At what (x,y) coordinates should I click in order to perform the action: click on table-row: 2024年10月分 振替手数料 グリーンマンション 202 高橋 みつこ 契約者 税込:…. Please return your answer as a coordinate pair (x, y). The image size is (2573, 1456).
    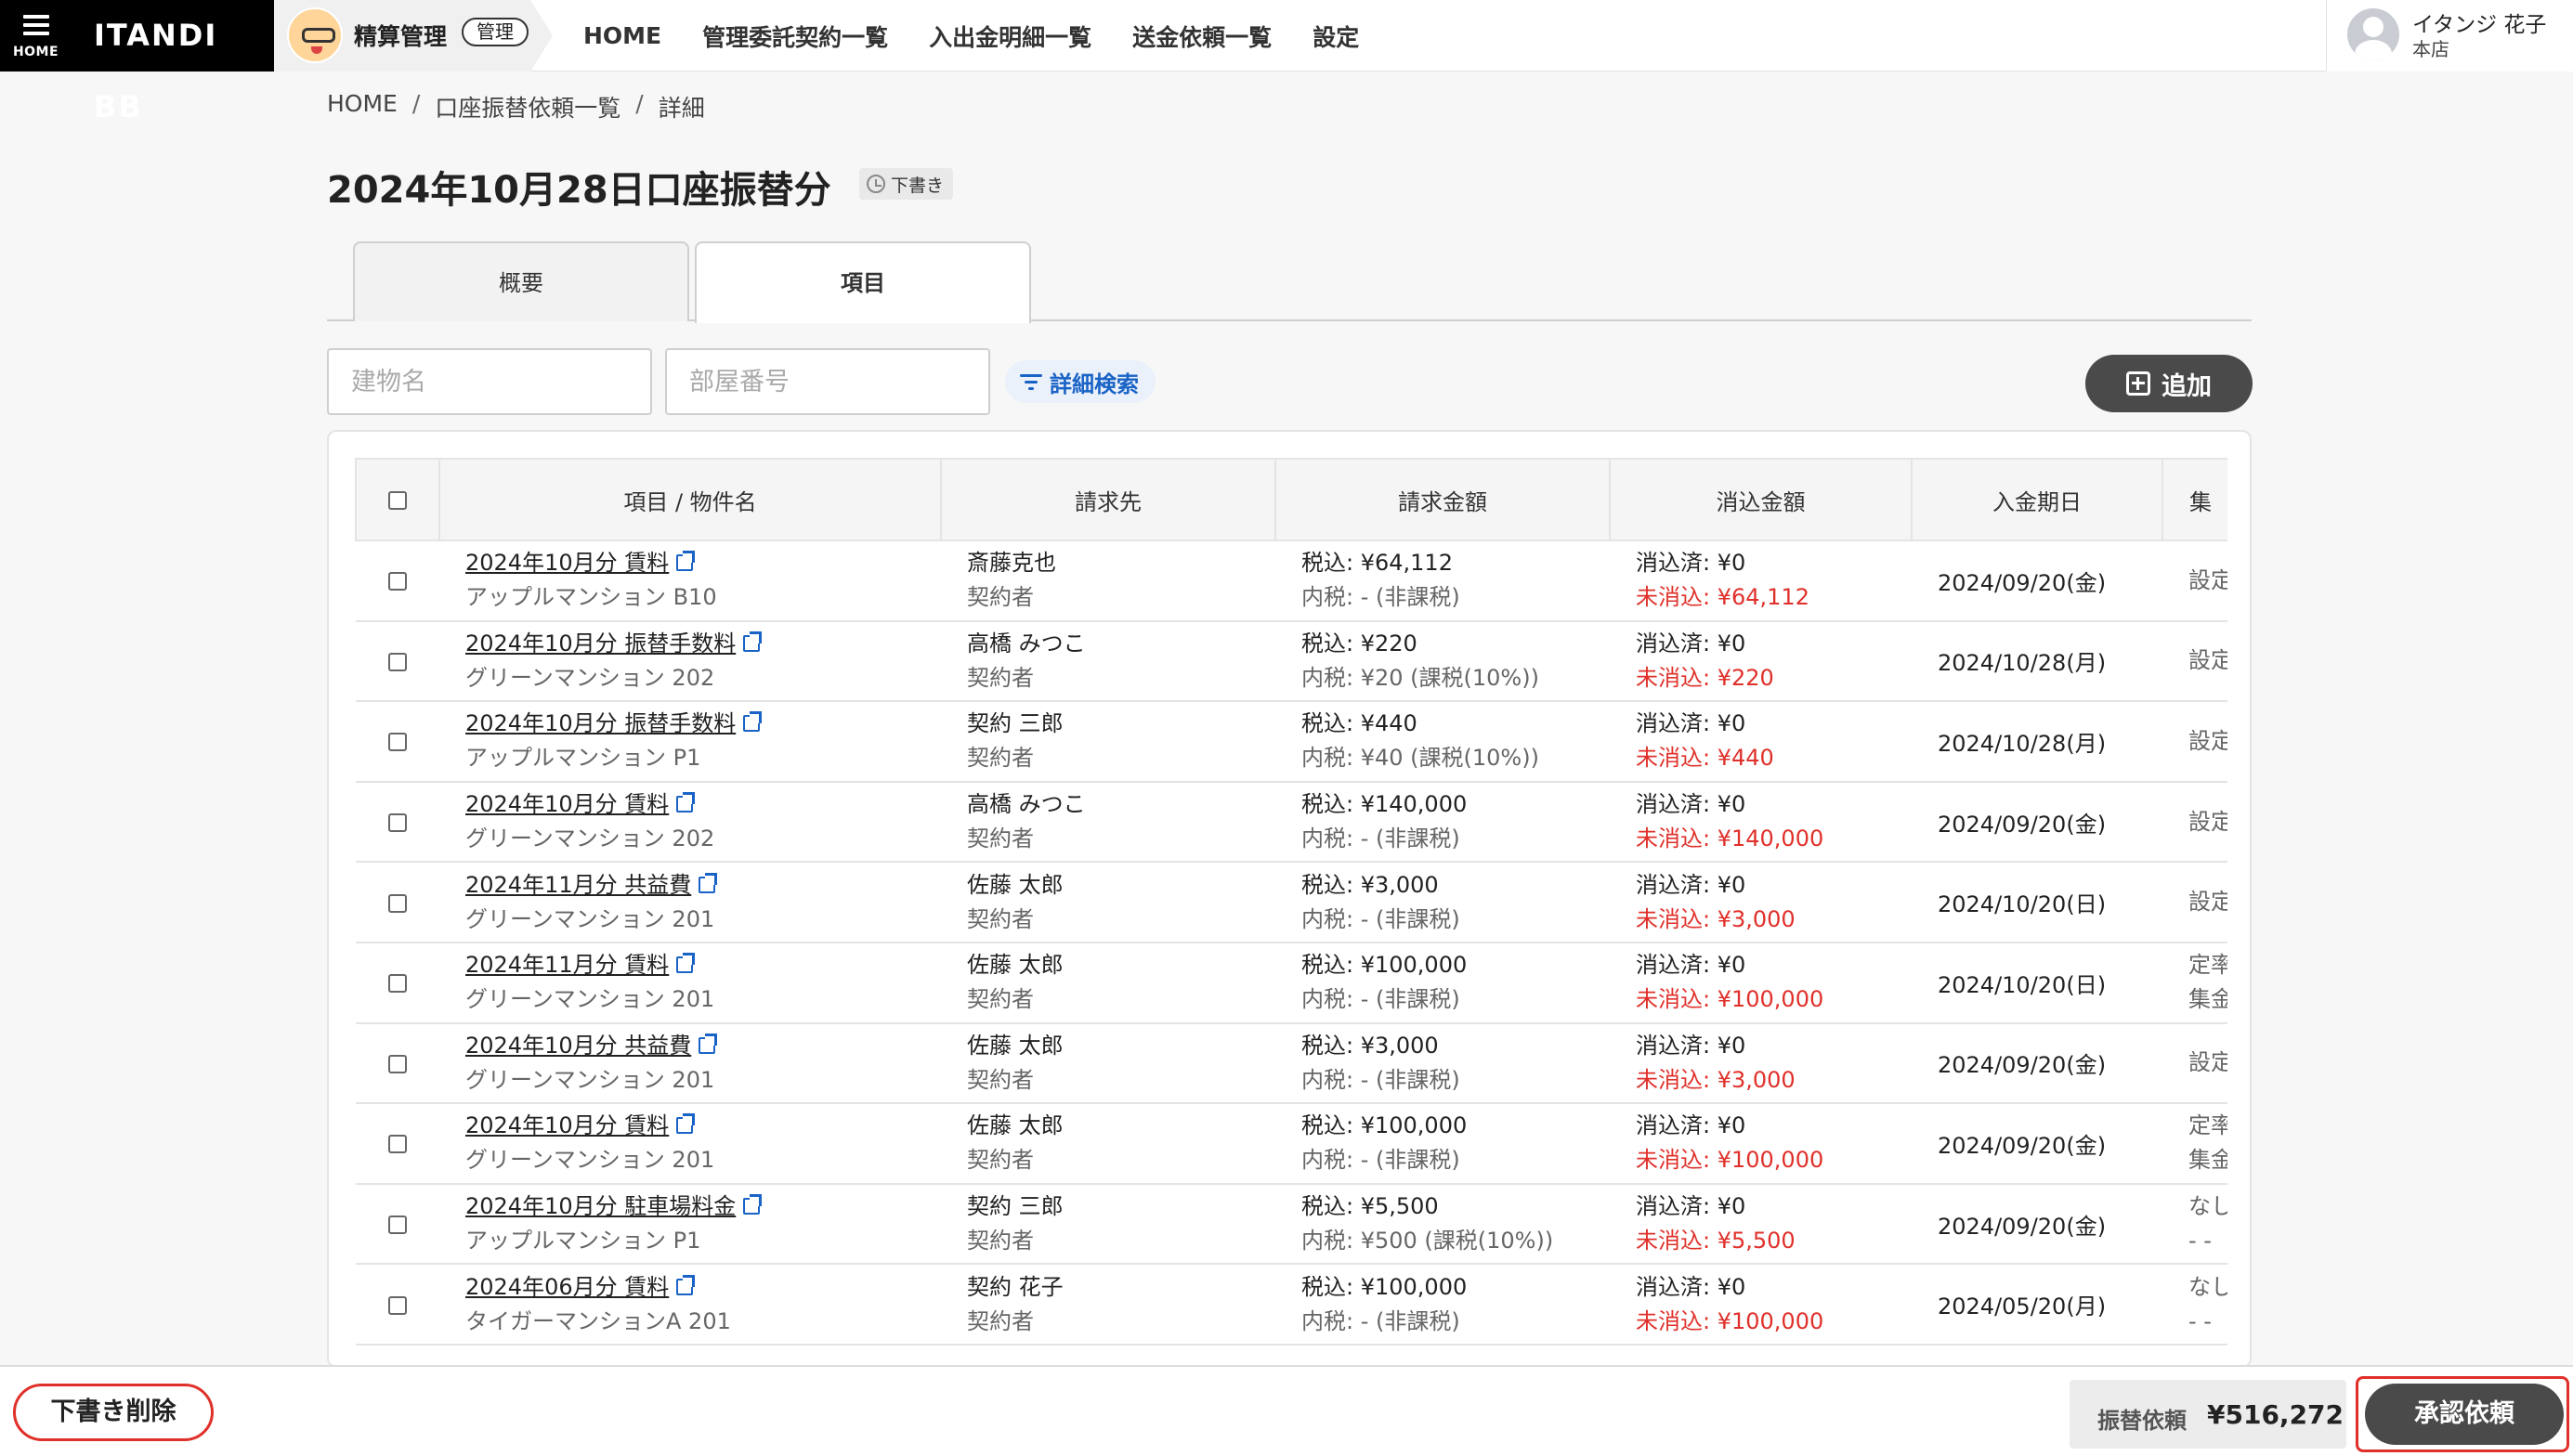
    Looking at the image, I should click on (1292, 661).